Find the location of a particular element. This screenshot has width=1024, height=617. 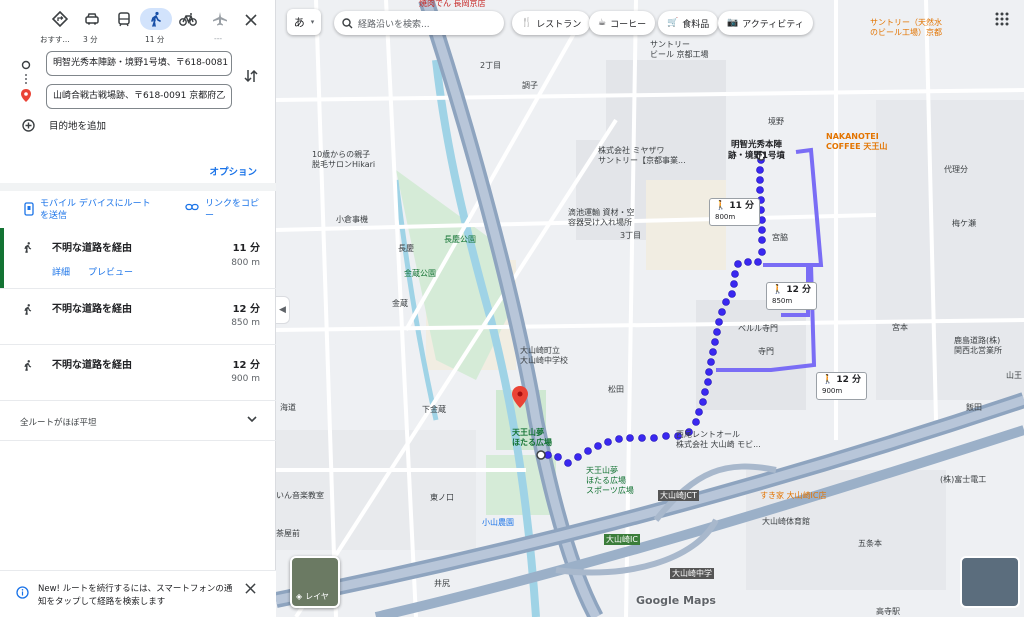

close-icon is located at coordinates (250, 588).